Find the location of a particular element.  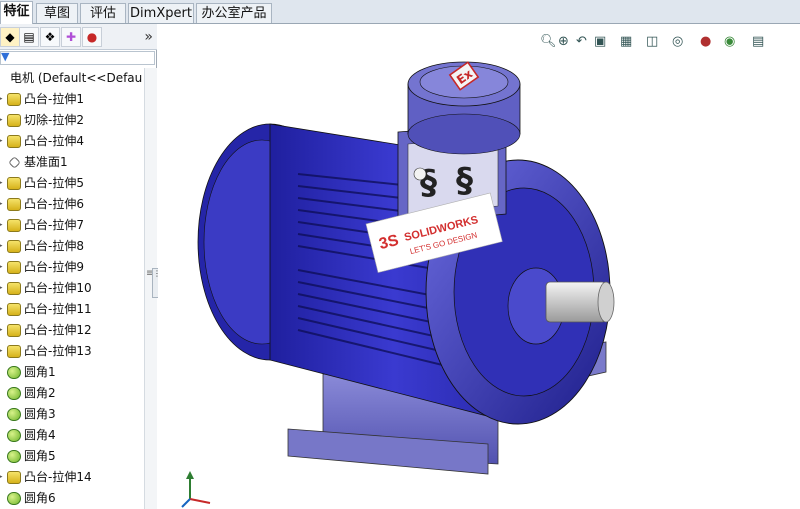

tree-item: 圆角4 is located at coordinates (72, 435).